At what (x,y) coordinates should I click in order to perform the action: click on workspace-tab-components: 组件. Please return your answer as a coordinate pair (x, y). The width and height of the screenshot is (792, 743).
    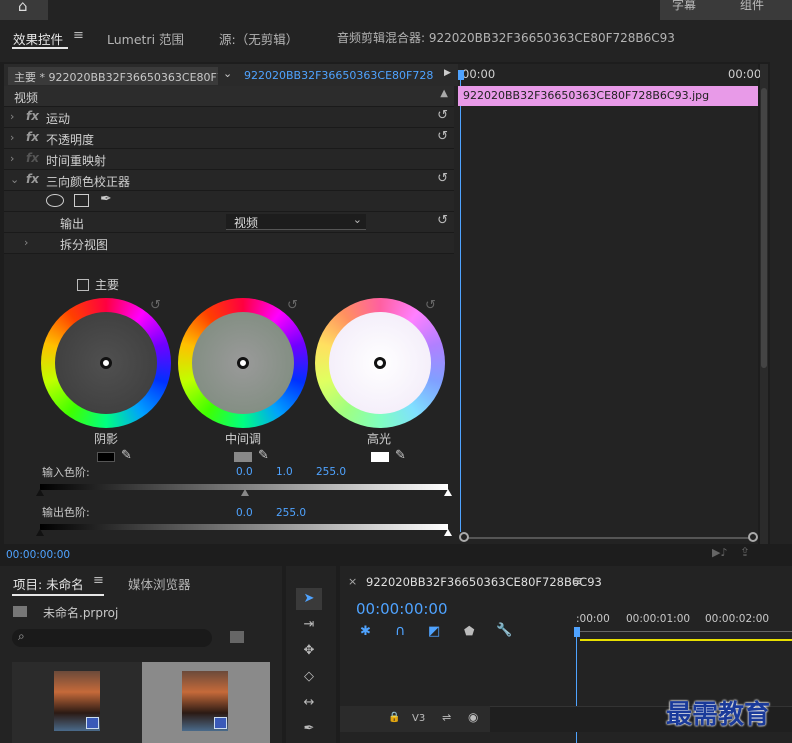
    Looking at the image, I should click on (752, 6).